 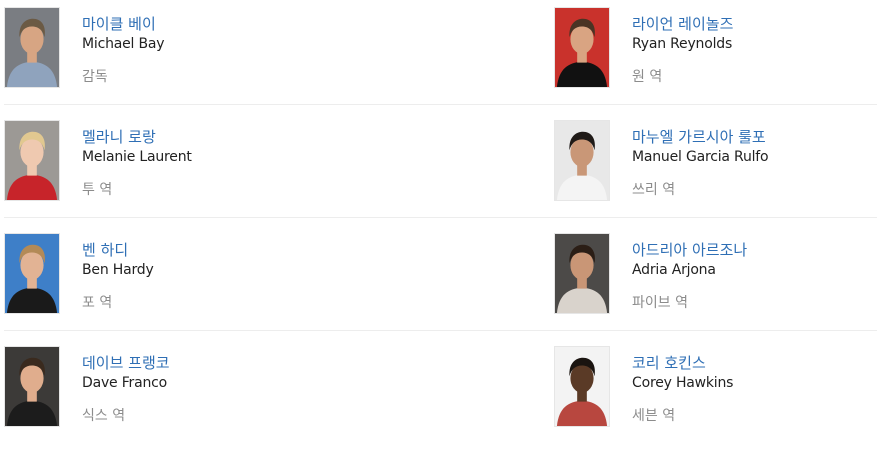 I want to click on michael-bay-photo, so click(x=32, y=47).